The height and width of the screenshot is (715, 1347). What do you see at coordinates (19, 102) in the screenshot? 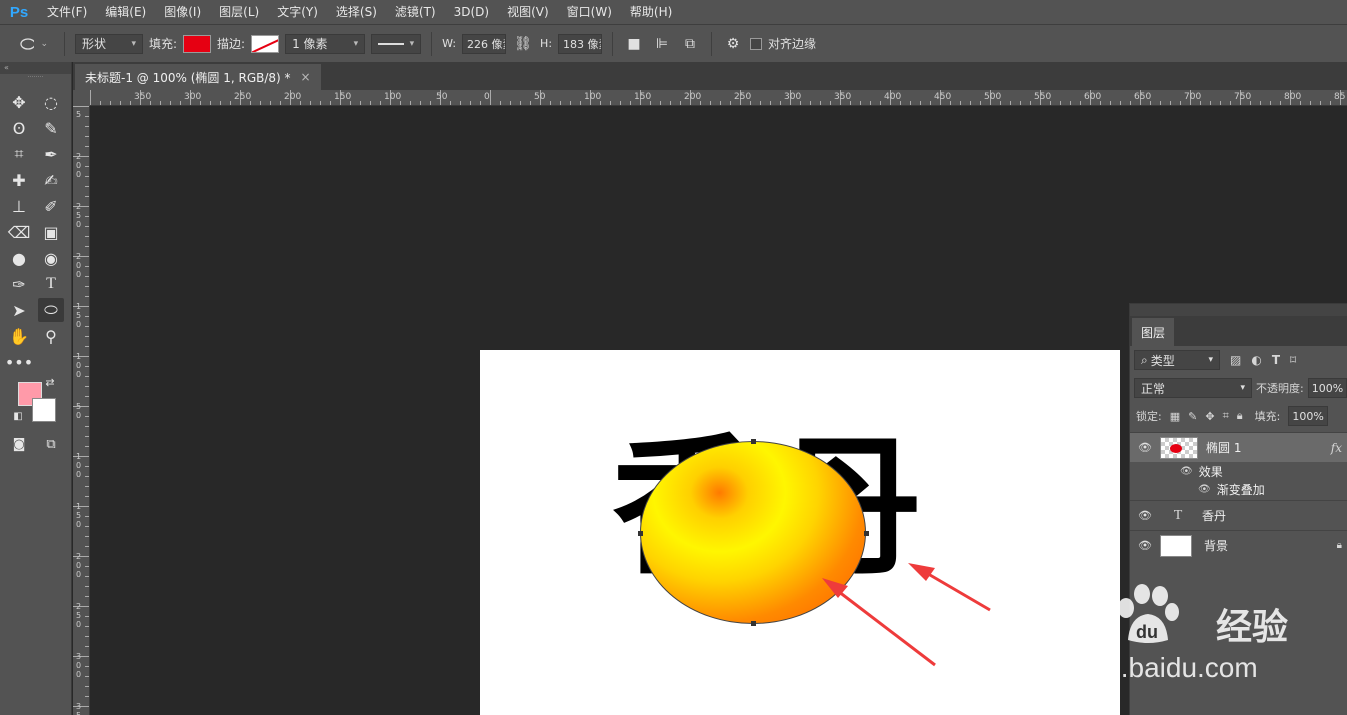
I see `move-tool-icon: ✥` at bounding box center [19, 102].